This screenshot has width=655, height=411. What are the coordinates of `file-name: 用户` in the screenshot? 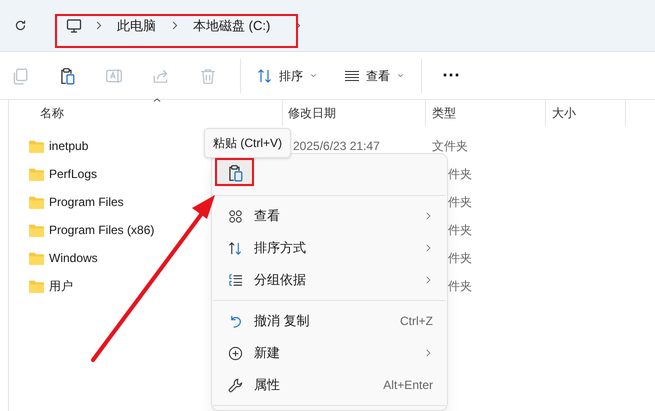 It's located at (61, 286).